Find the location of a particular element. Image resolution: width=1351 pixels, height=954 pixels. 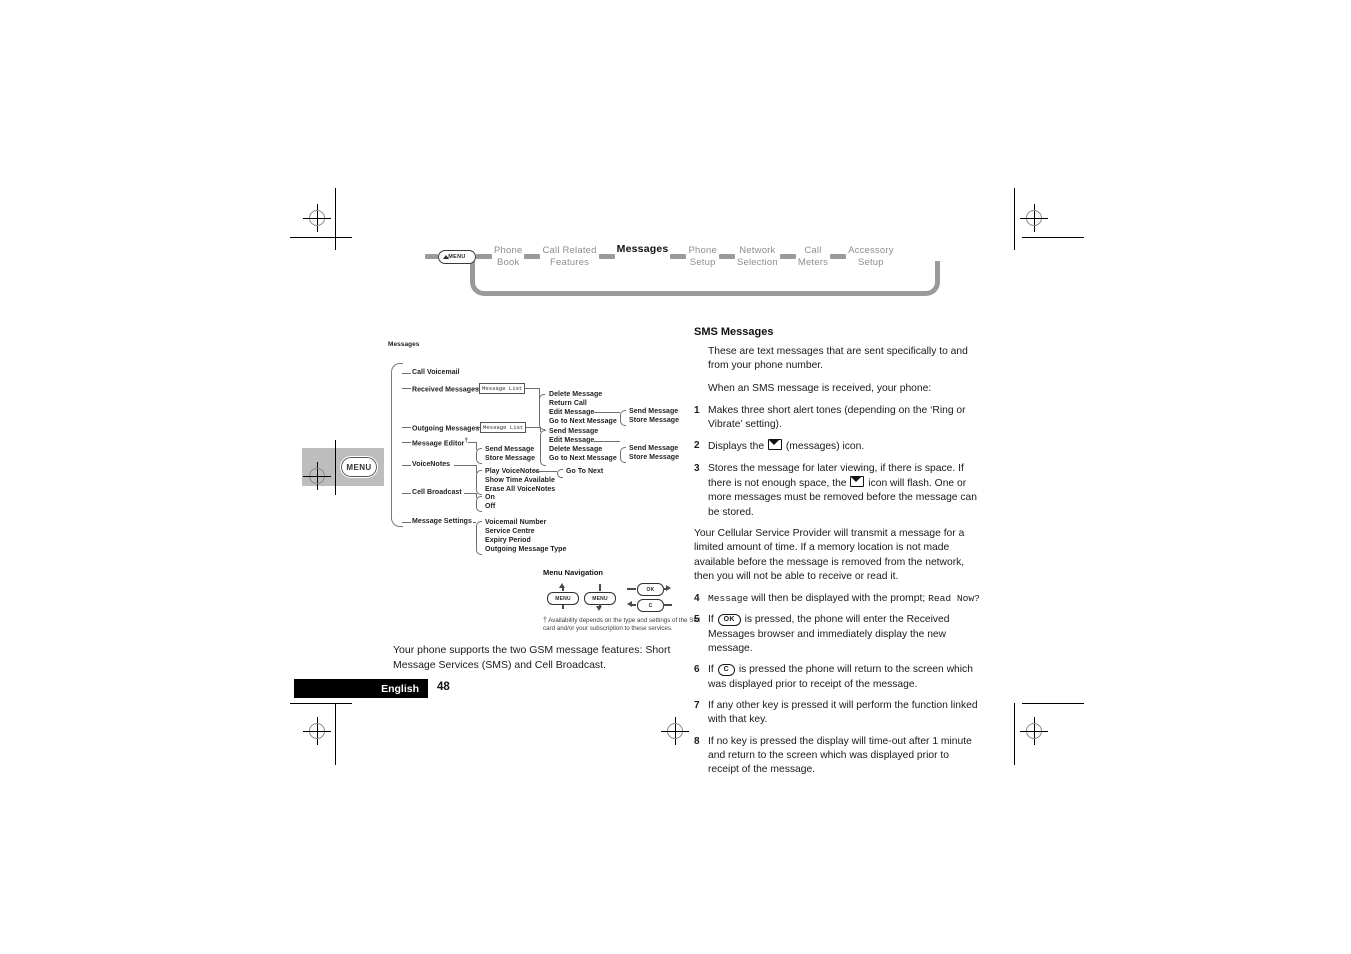

tree-brace-voicenotes is located at coordinates (479, 482).